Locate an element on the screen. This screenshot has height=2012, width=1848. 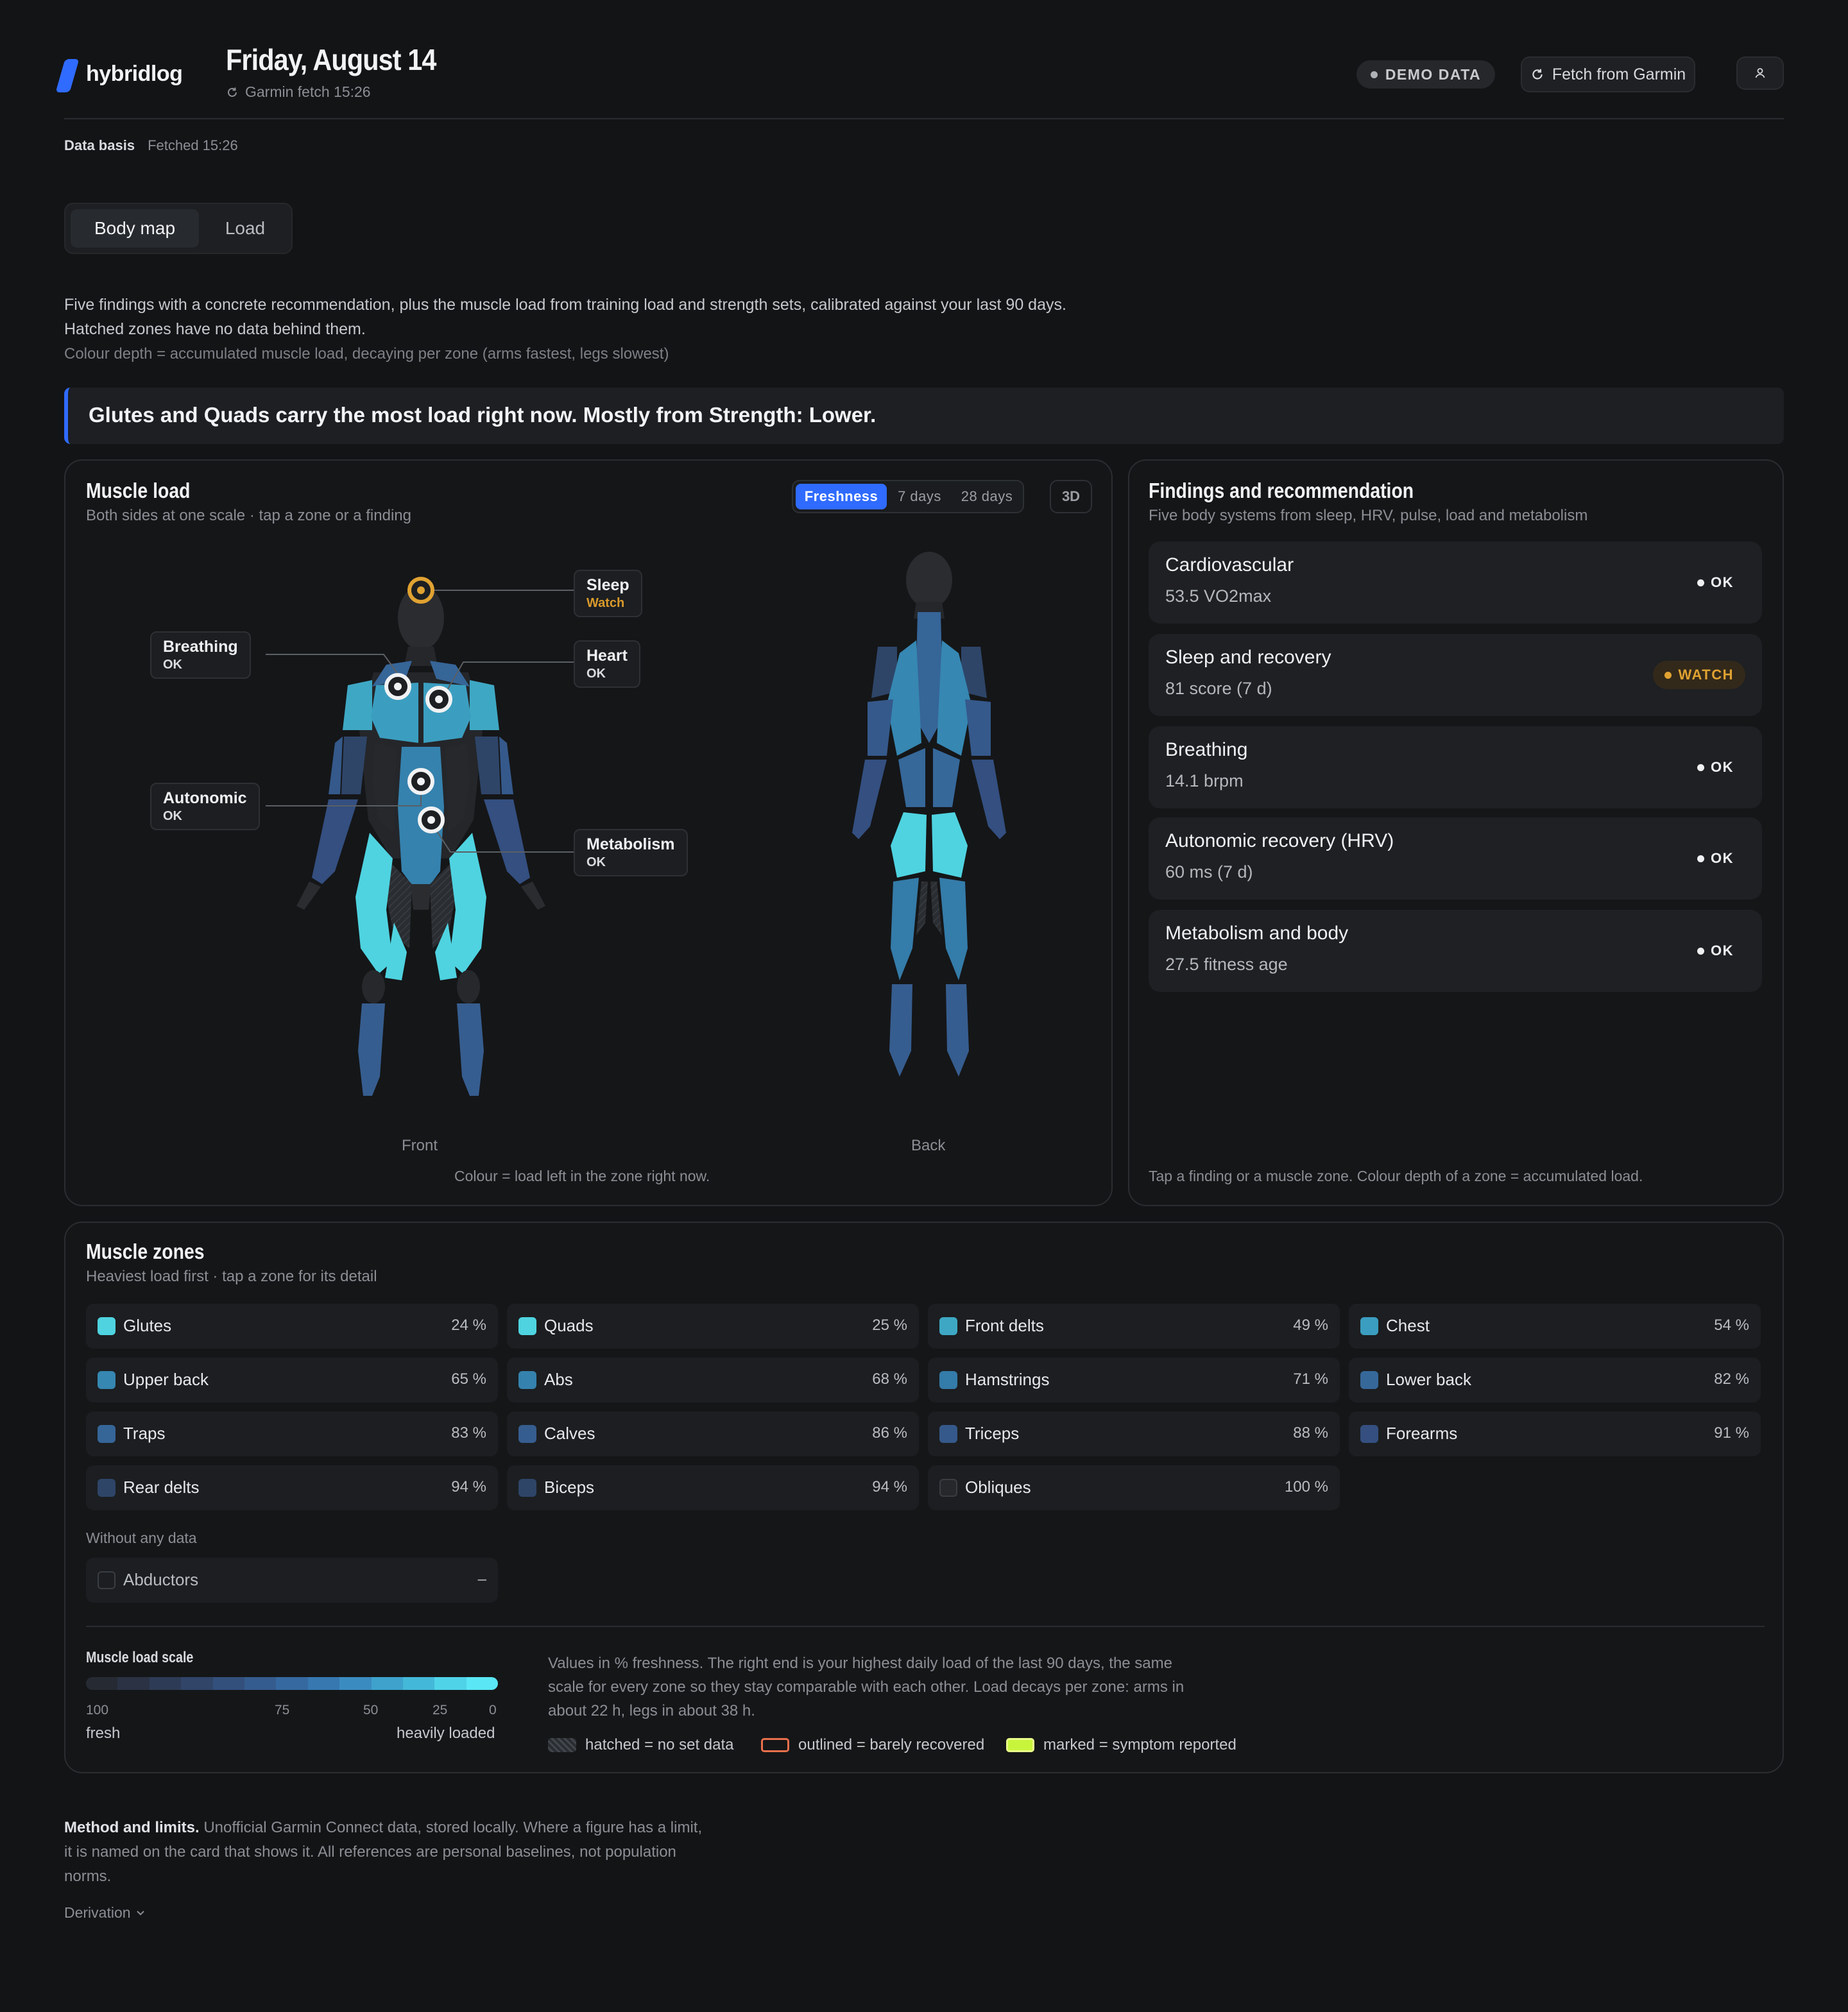
fetch-status: Garmin fetch 15:26 is located at coordinates (299, 92).